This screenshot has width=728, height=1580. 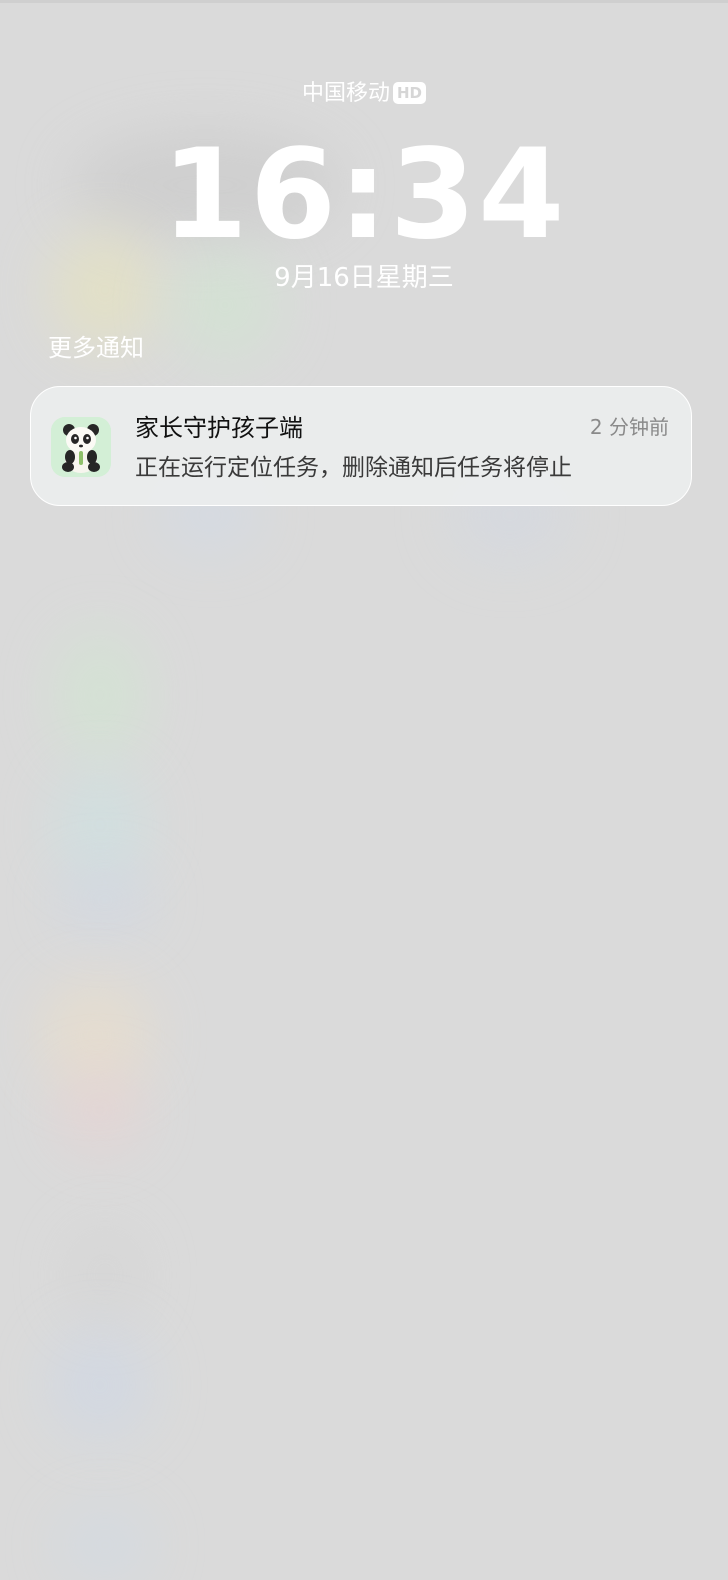 I want to click on lockscreen-clock: 16:34, so click(x=364, y=195).